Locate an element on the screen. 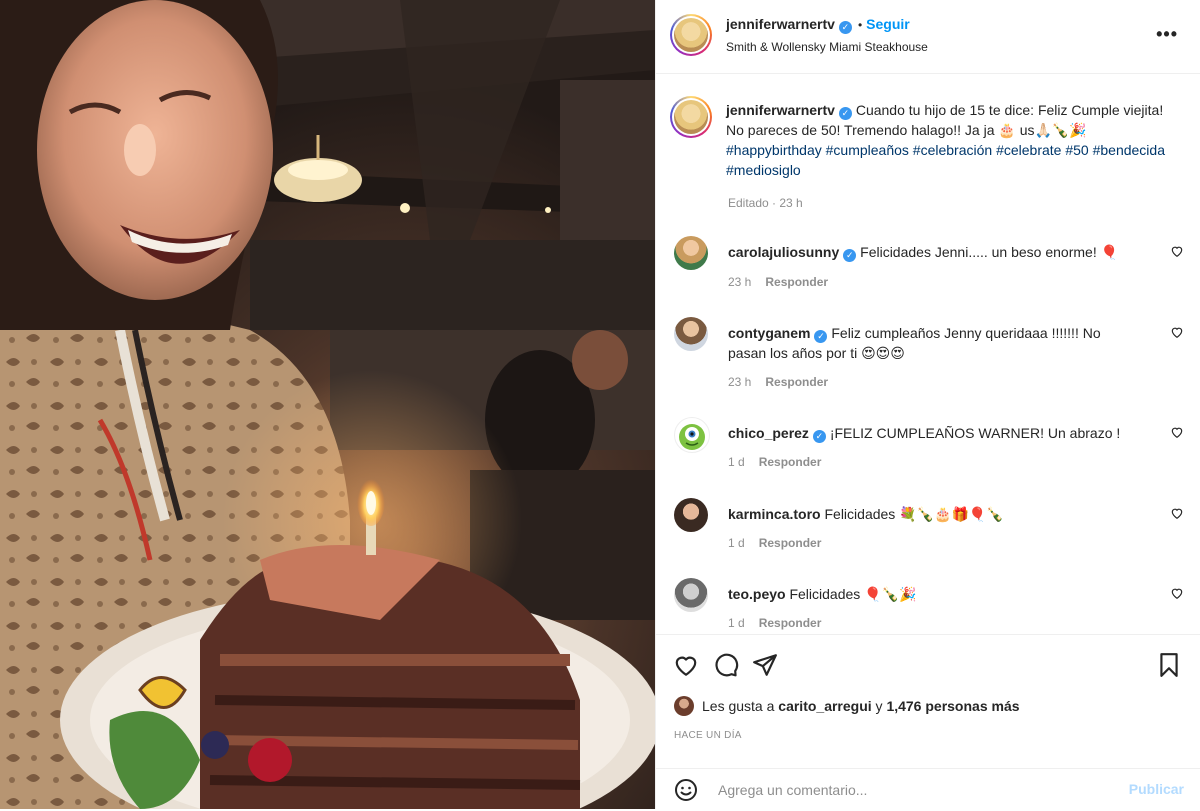 This screenshot has width=1200, height=811. comment-text: Felicidades 💐🍾🎂🎁🎈🍾 is located at coordinates (914, 514).